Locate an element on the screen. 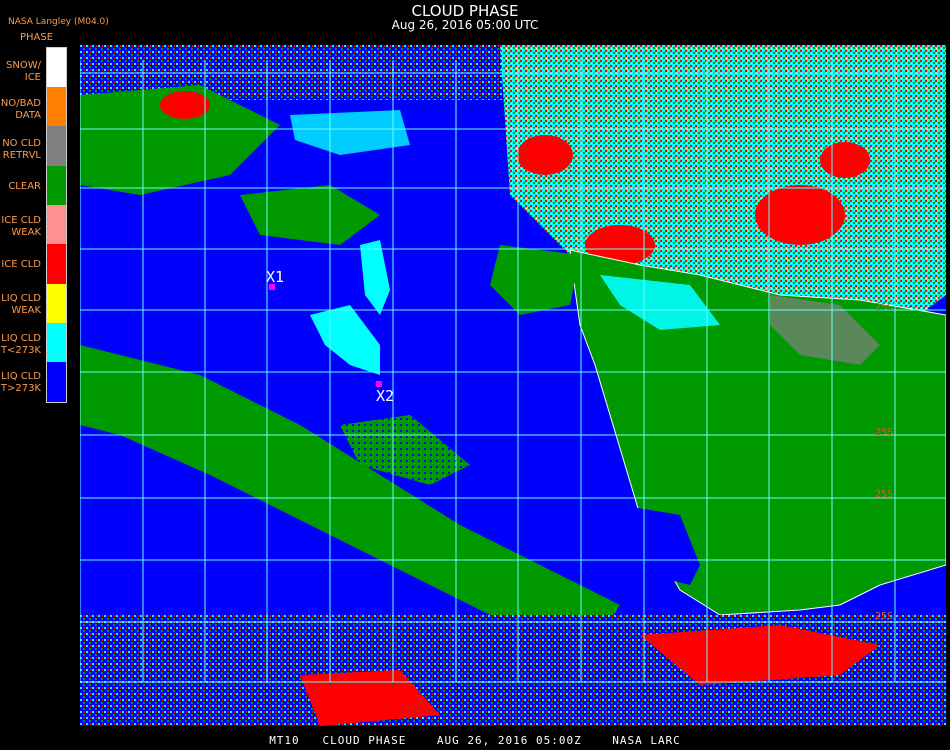 The height and width of the screenshot is (750, 950). legend-swatch-ice-cld-weak is located at coordinates (56, 224).